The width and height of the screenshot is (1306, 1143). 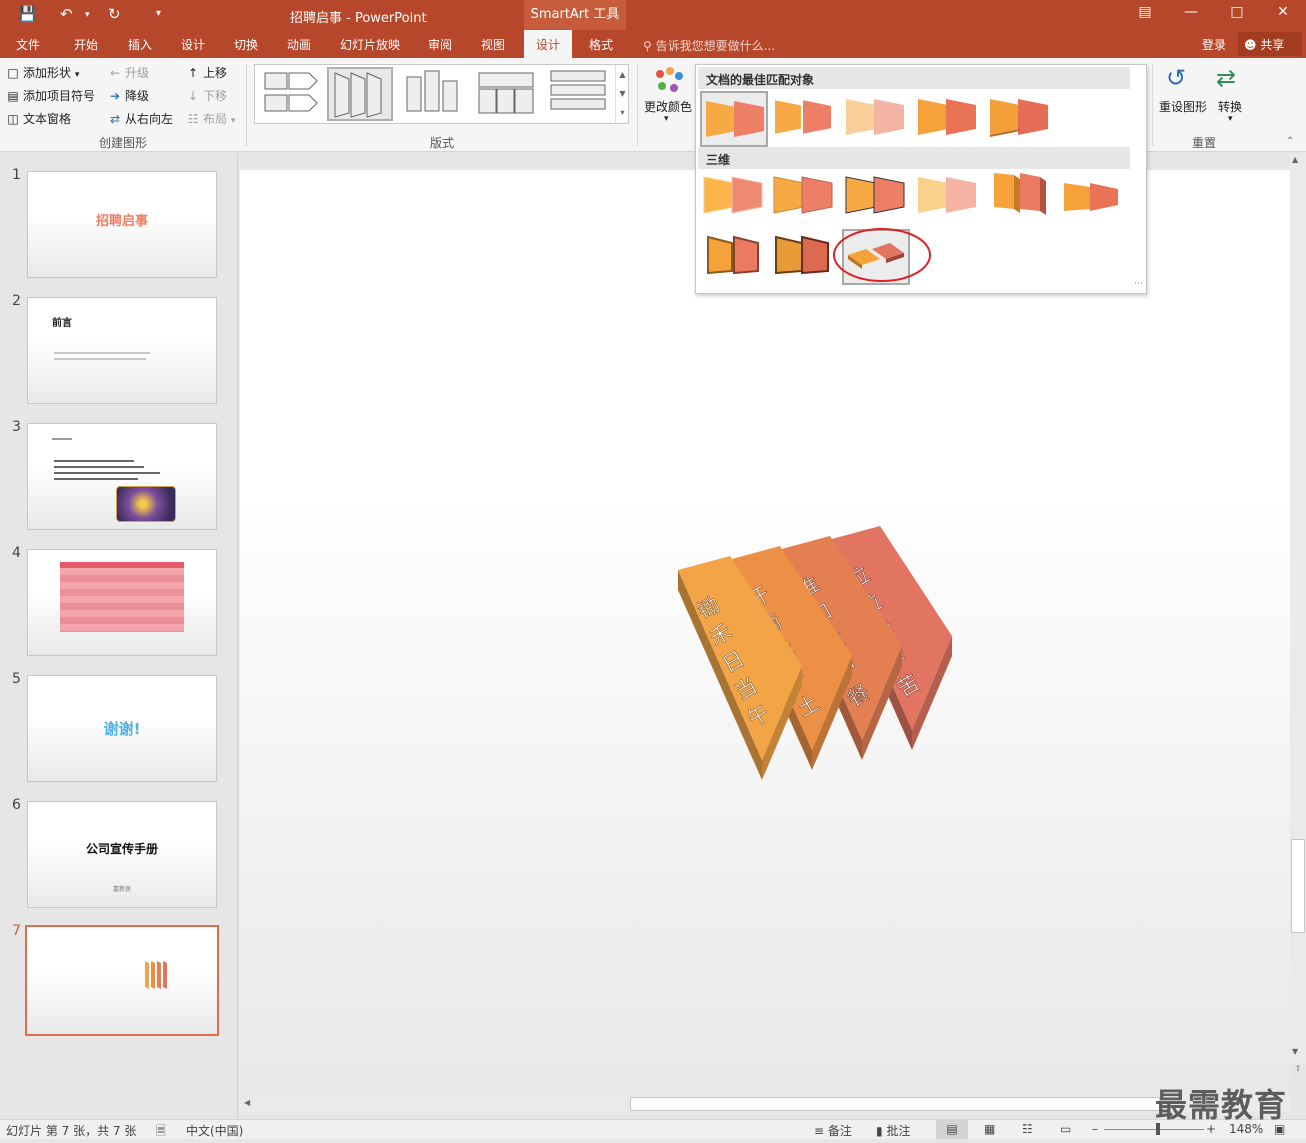 I want to click on redo-icon: ↻, so click(x=114, y=14).